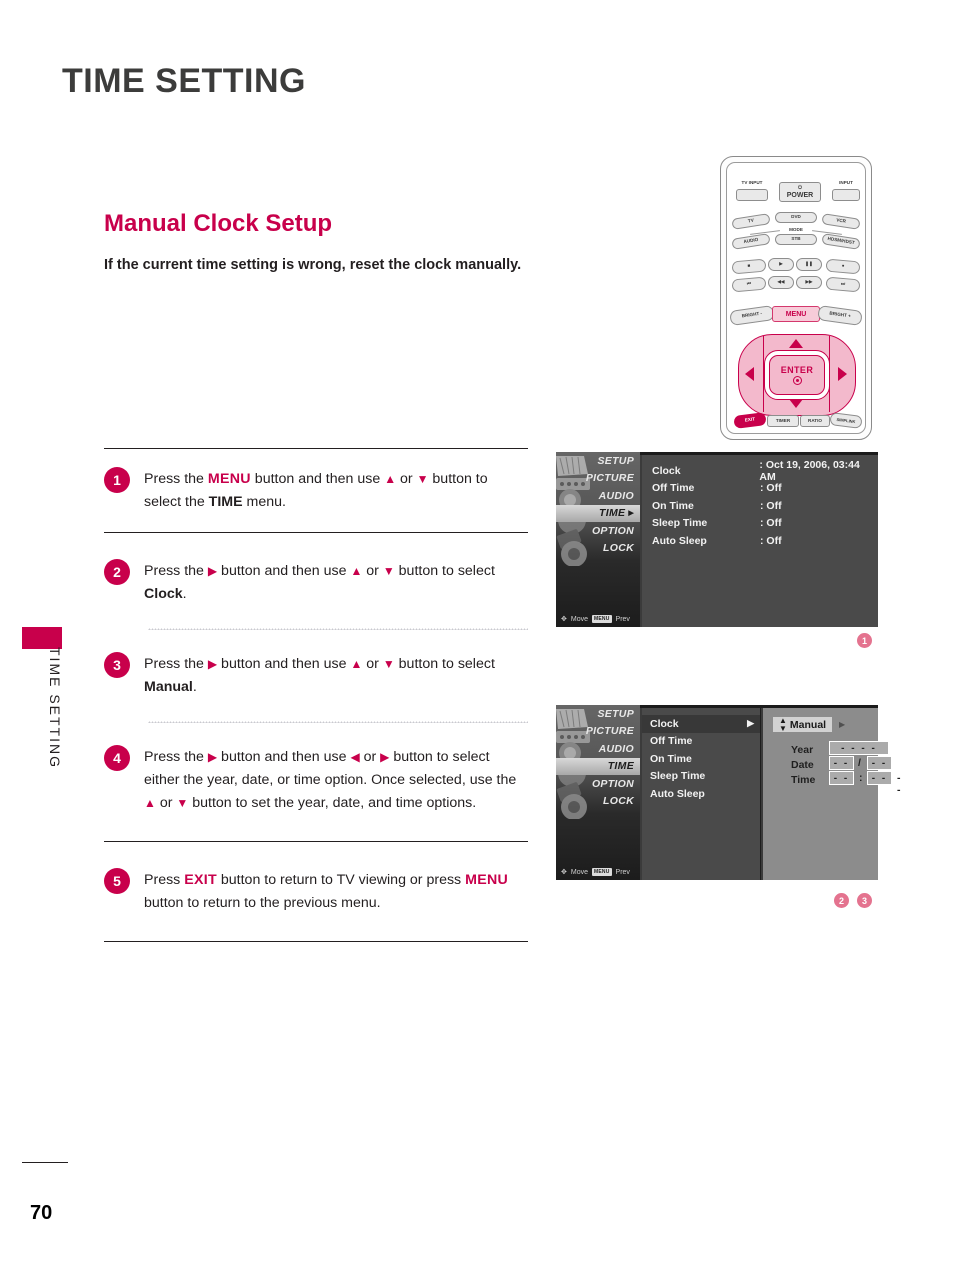 The image size is (954, 1272). Describe the element at coordinates (168, 687) in the screenshot. I see `text-run: Manual` at that location.